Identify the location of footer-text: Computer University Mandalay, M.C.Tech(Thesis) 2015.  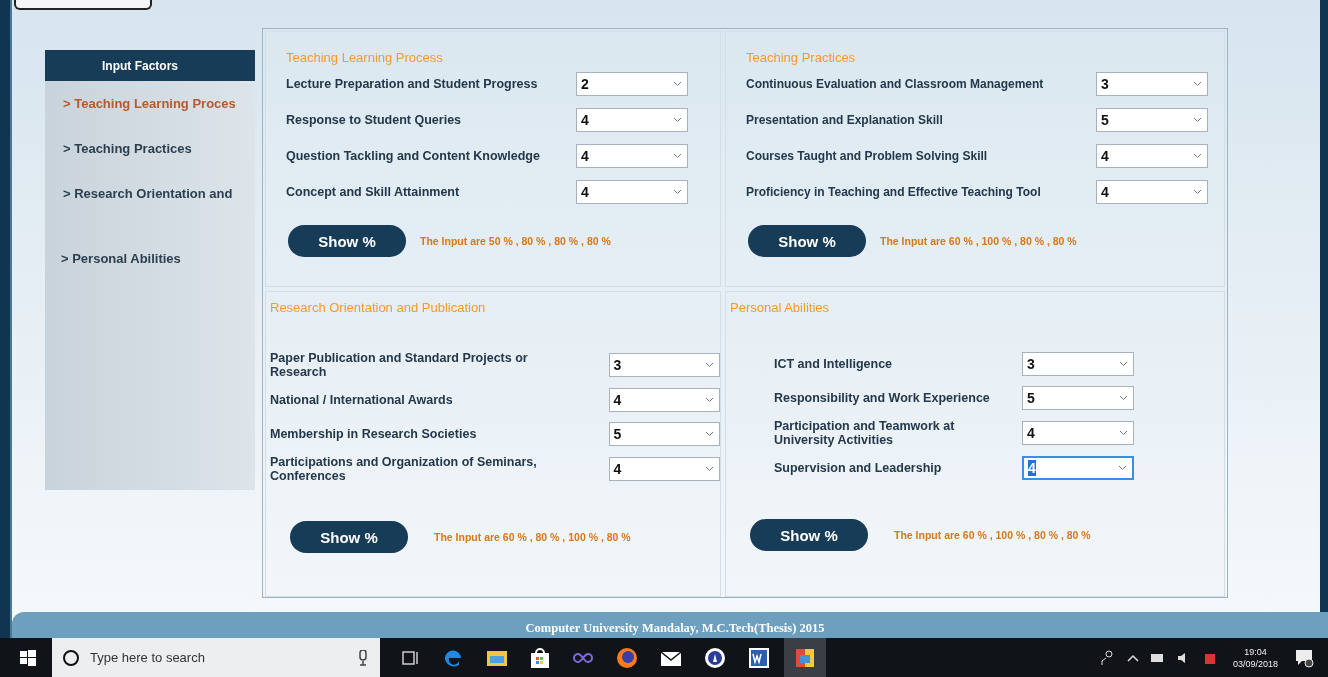
(675, 628).